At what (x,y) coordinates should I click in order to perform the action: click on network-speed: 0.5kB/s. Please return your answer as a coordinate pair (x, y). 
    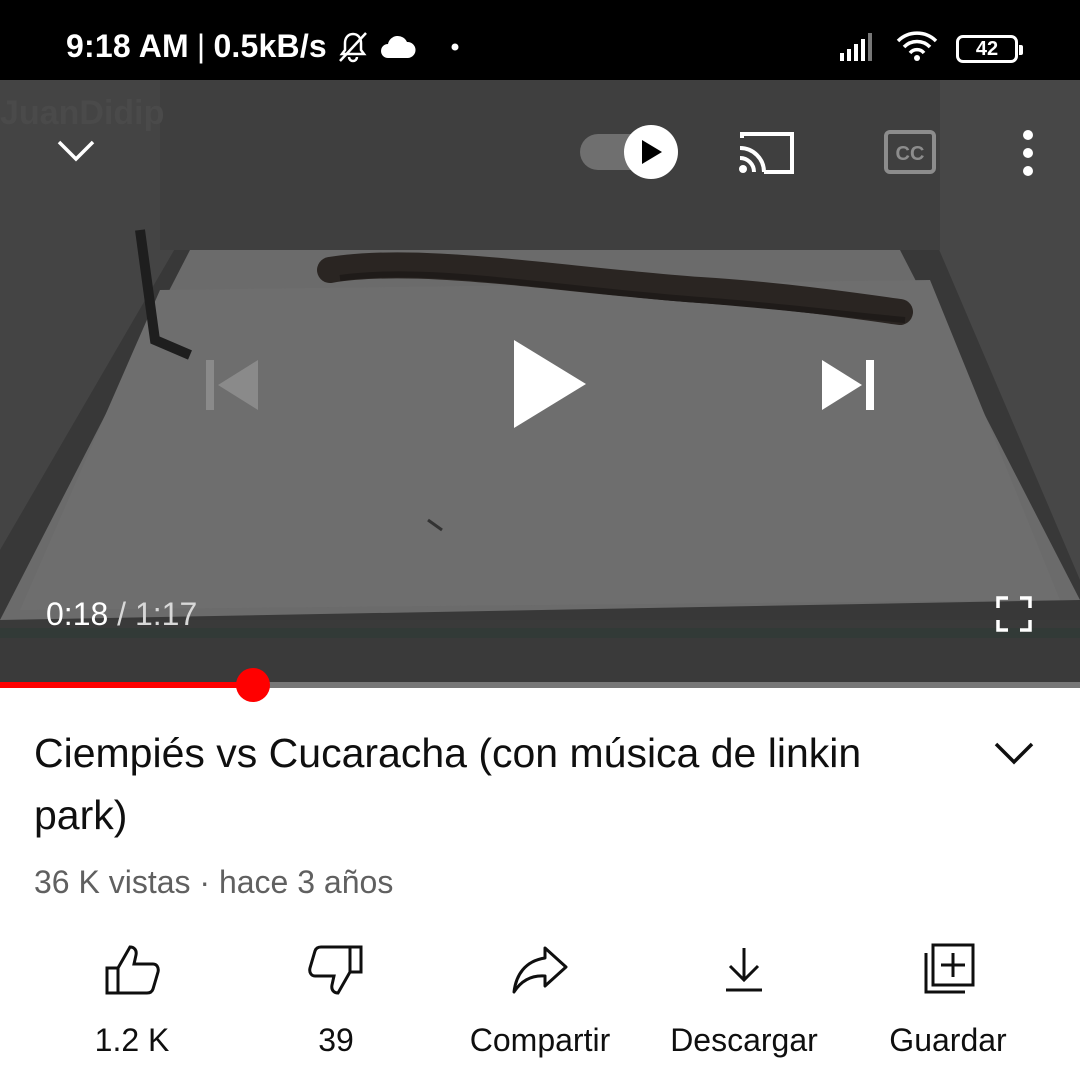
    Looking at the image, I should click on (270, 46).